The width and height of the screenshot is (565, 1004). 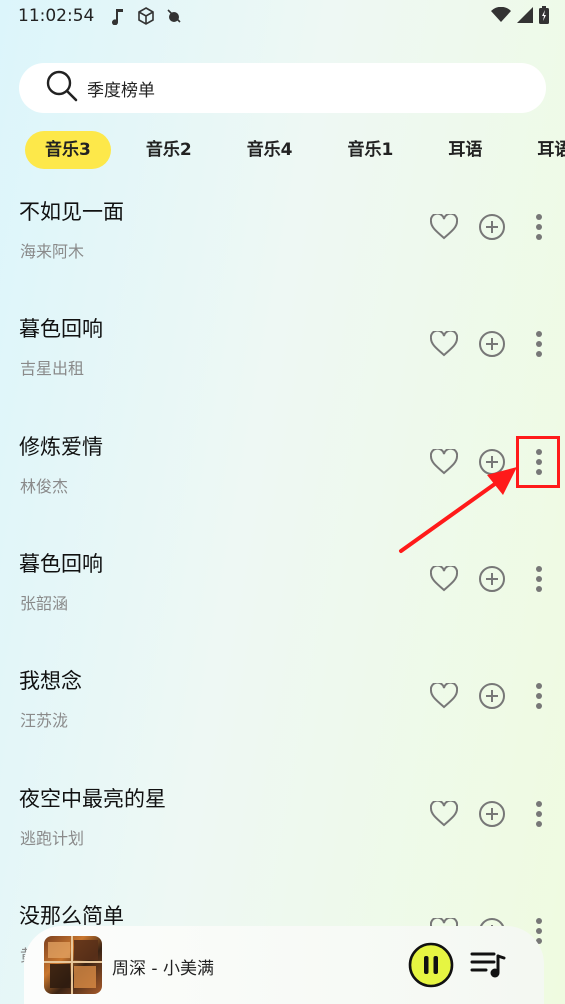 What do you see at coordinates (71, 212) in the screenshot?
I see `song-title: 不如见一面` at bounding box center [71, 212].